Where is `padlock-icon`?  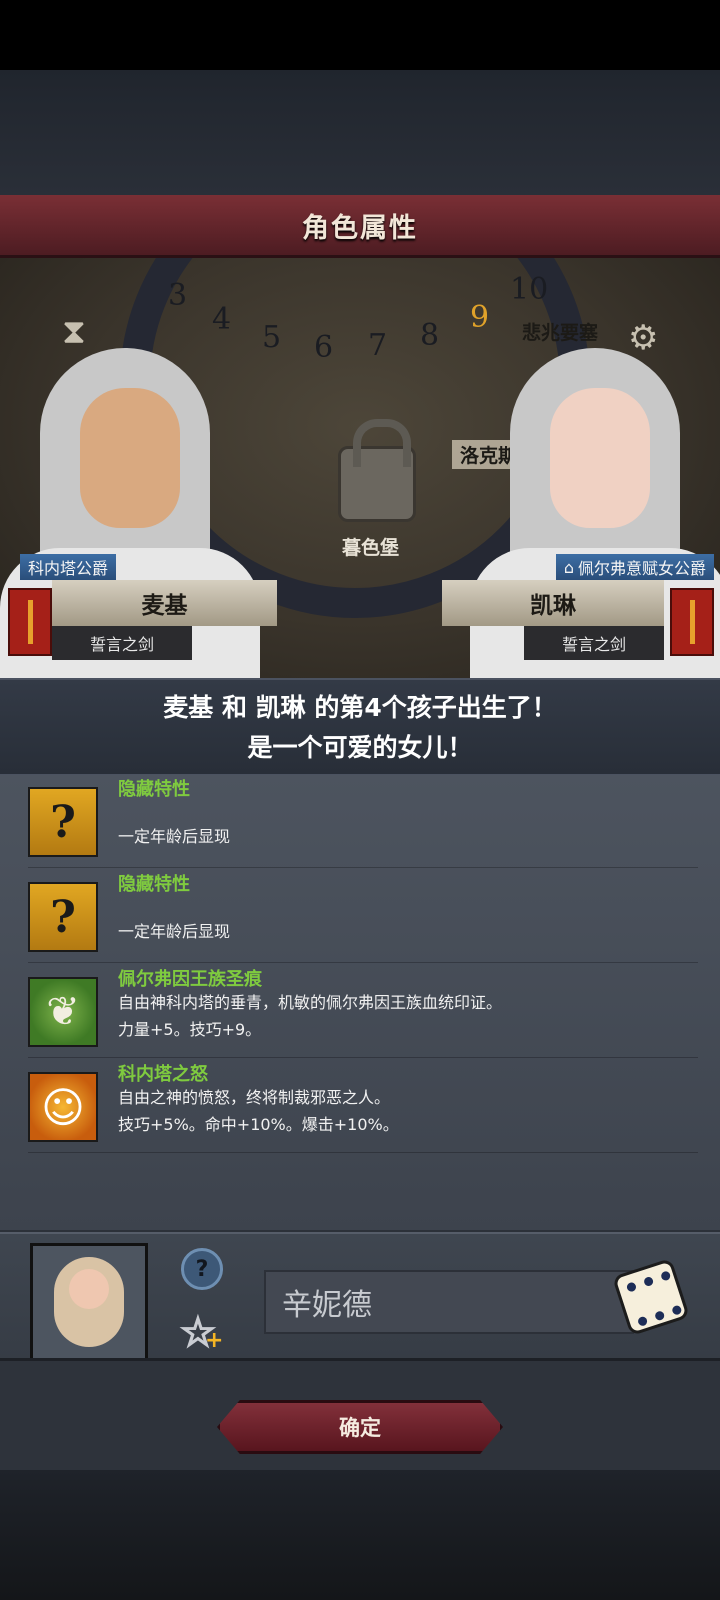
padlock-icon is located at coordinates (377, 470).